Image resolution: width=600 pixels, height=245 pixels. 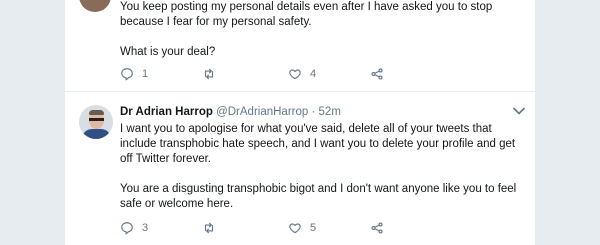 What do you see at coordinates (313, 228) in the screenshot?
I see `like-count: 5` at bounding box center [313, 228].